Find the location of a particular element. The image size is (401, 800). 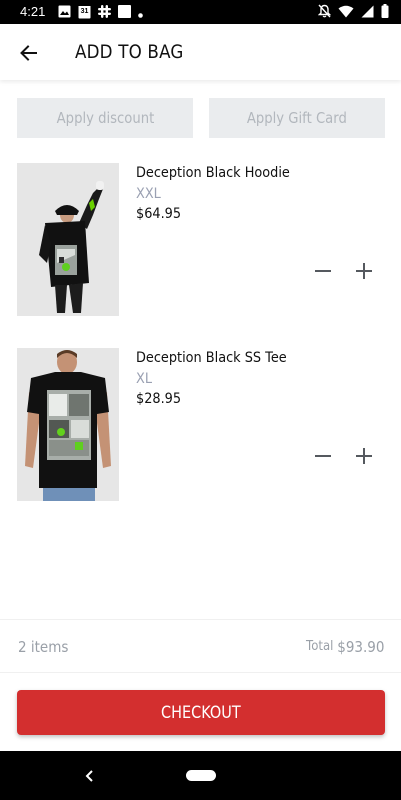

status-time: 4:21 is located at coordinates (33, 11).